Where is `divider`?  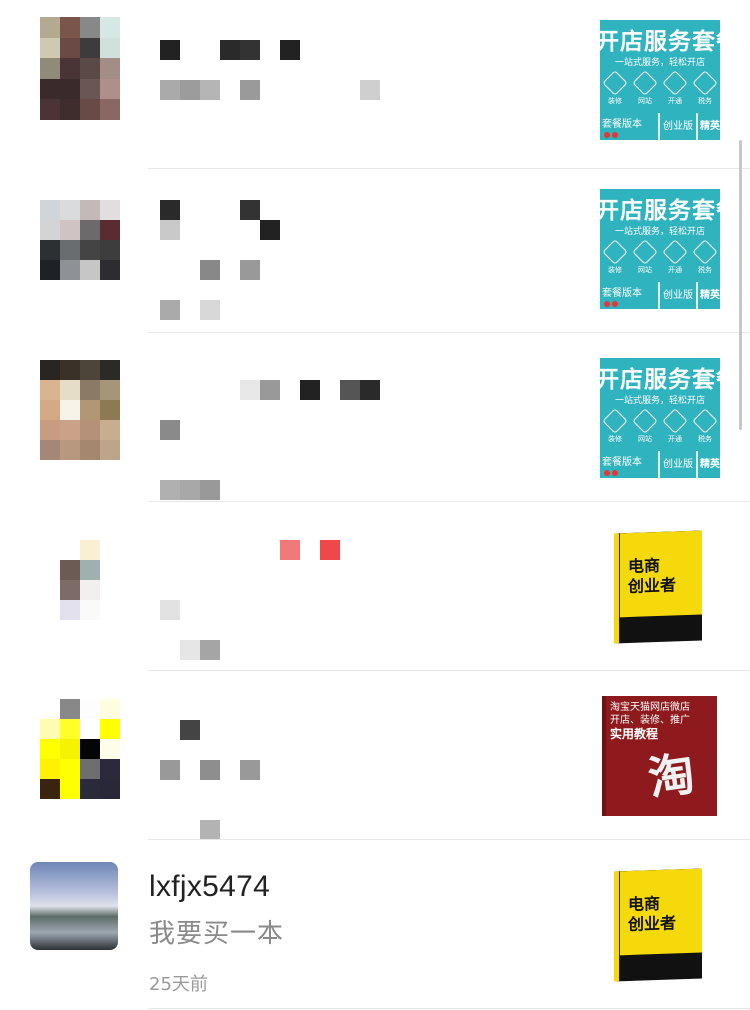 divider is located at coordinates (449, 1008).